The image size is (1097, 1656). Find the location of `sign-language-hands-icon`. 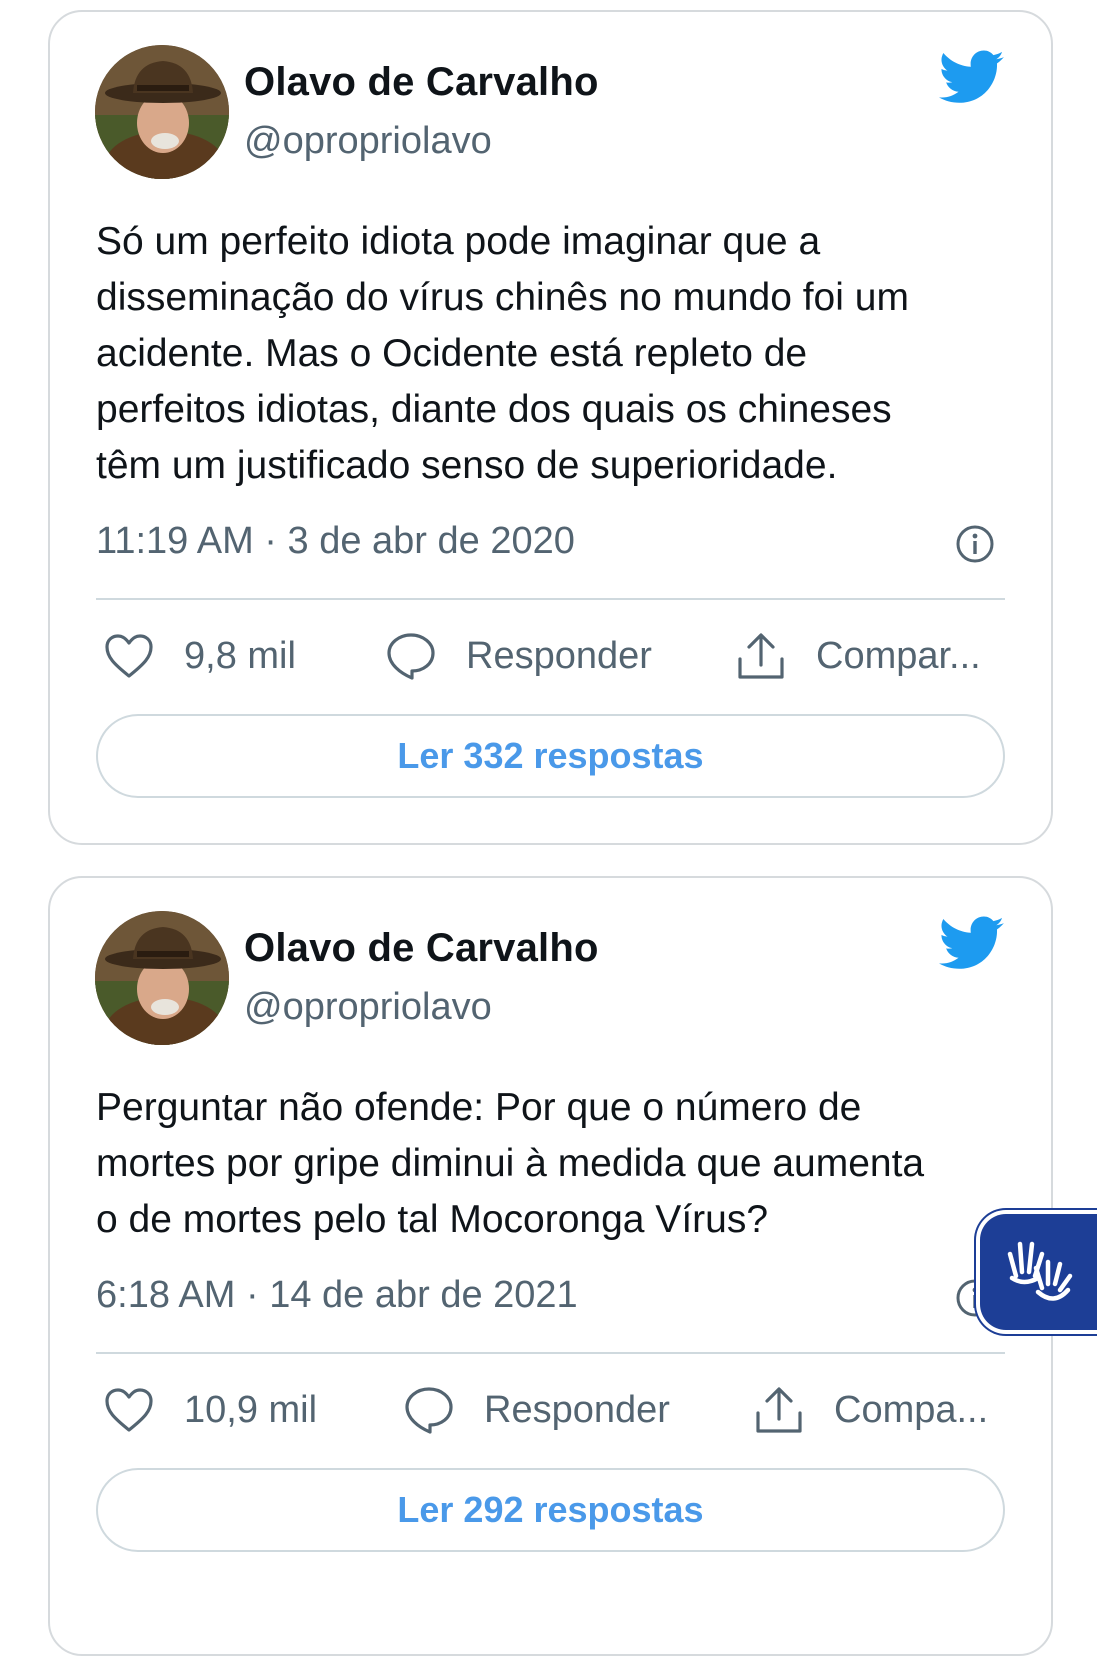

sign-language-hands-icon is located at coordinates (1040, 1271).